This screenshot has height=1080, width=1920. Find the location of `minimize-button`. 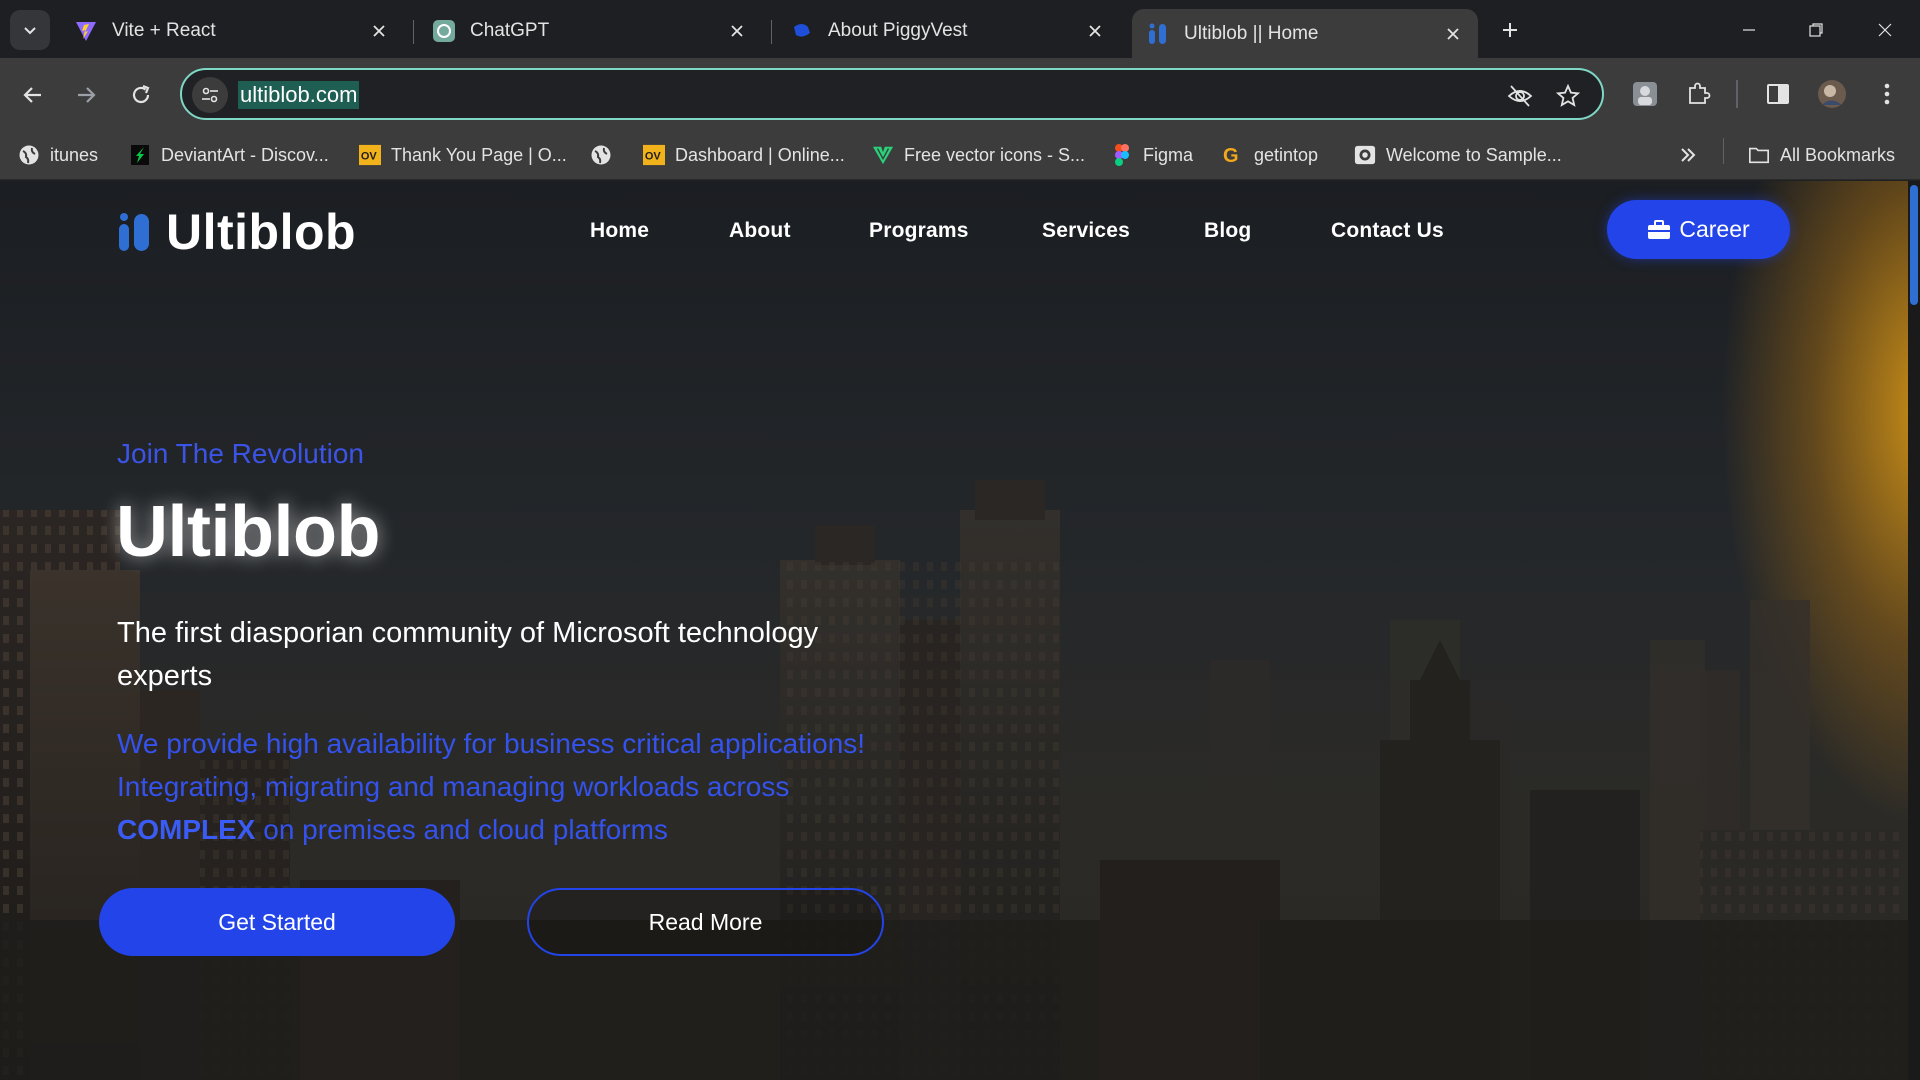

minimize-button is located at coordinates (1749, 30).